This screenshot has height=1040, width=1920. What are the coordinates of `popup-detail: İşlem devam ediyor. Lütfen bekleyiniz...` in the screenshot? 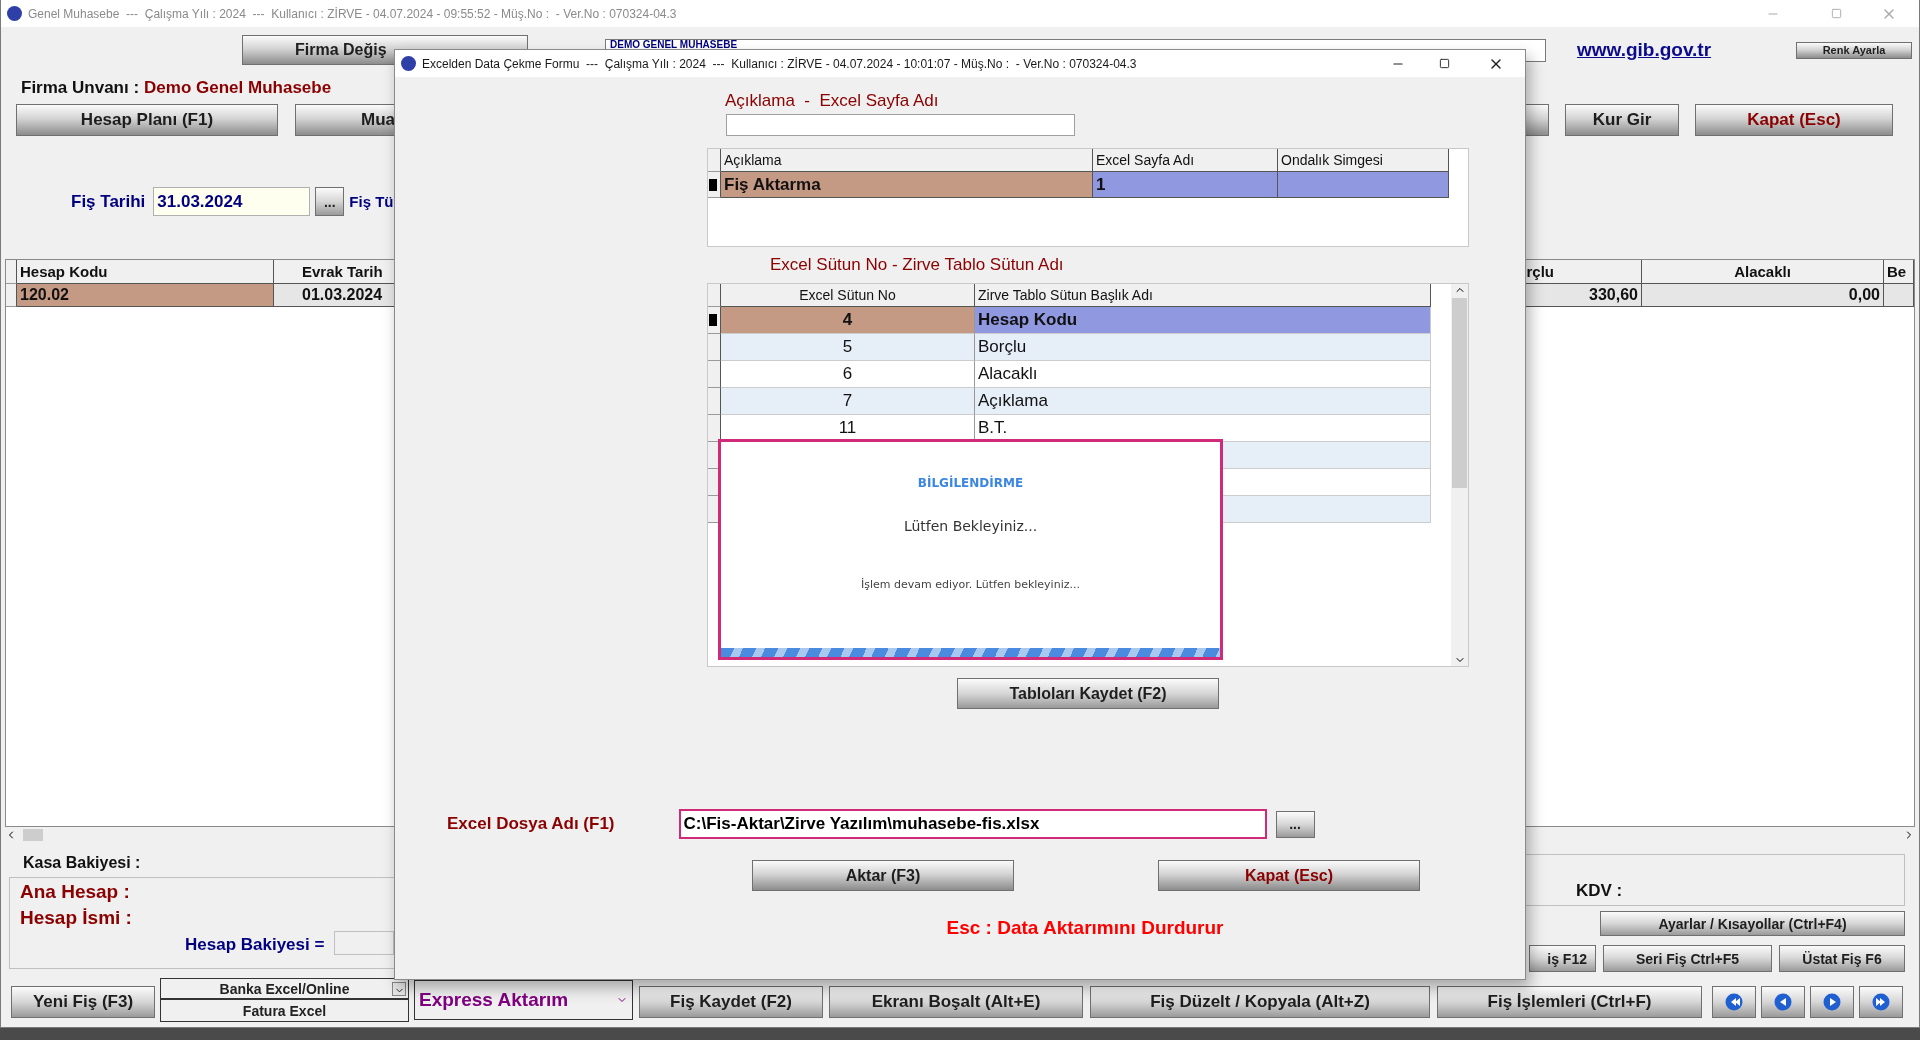 It's located at (970, 584).